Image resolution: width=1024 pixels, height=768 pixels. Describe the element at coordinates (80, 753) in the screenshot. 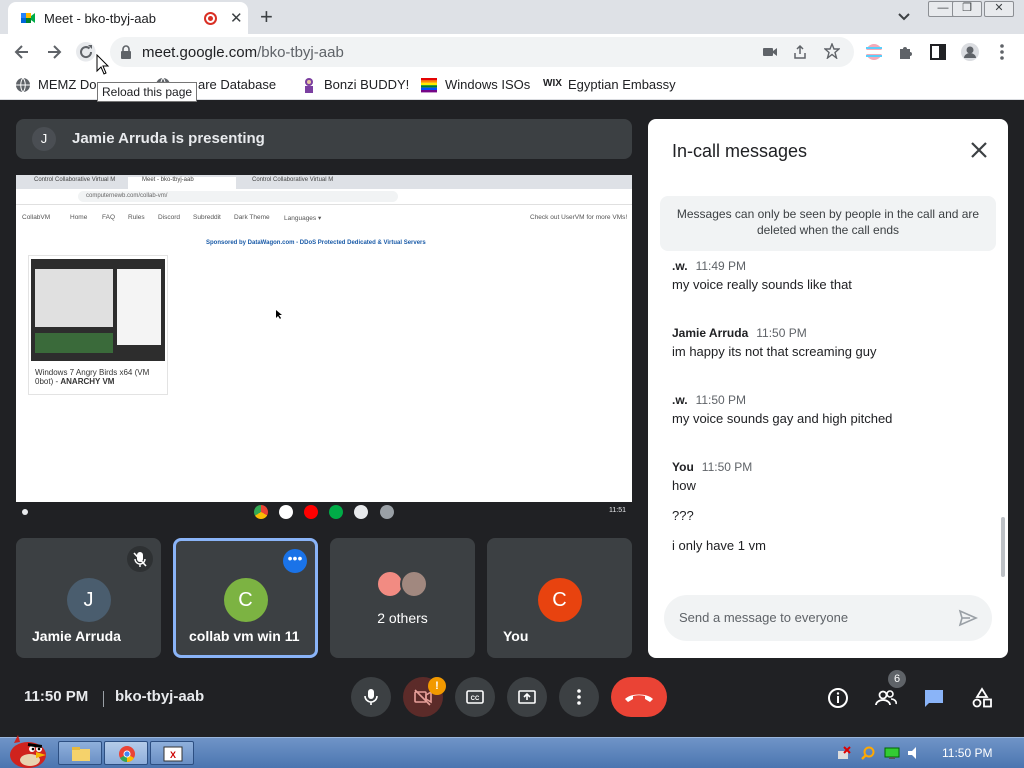

I see `taskbar-explorer-button` at that location.